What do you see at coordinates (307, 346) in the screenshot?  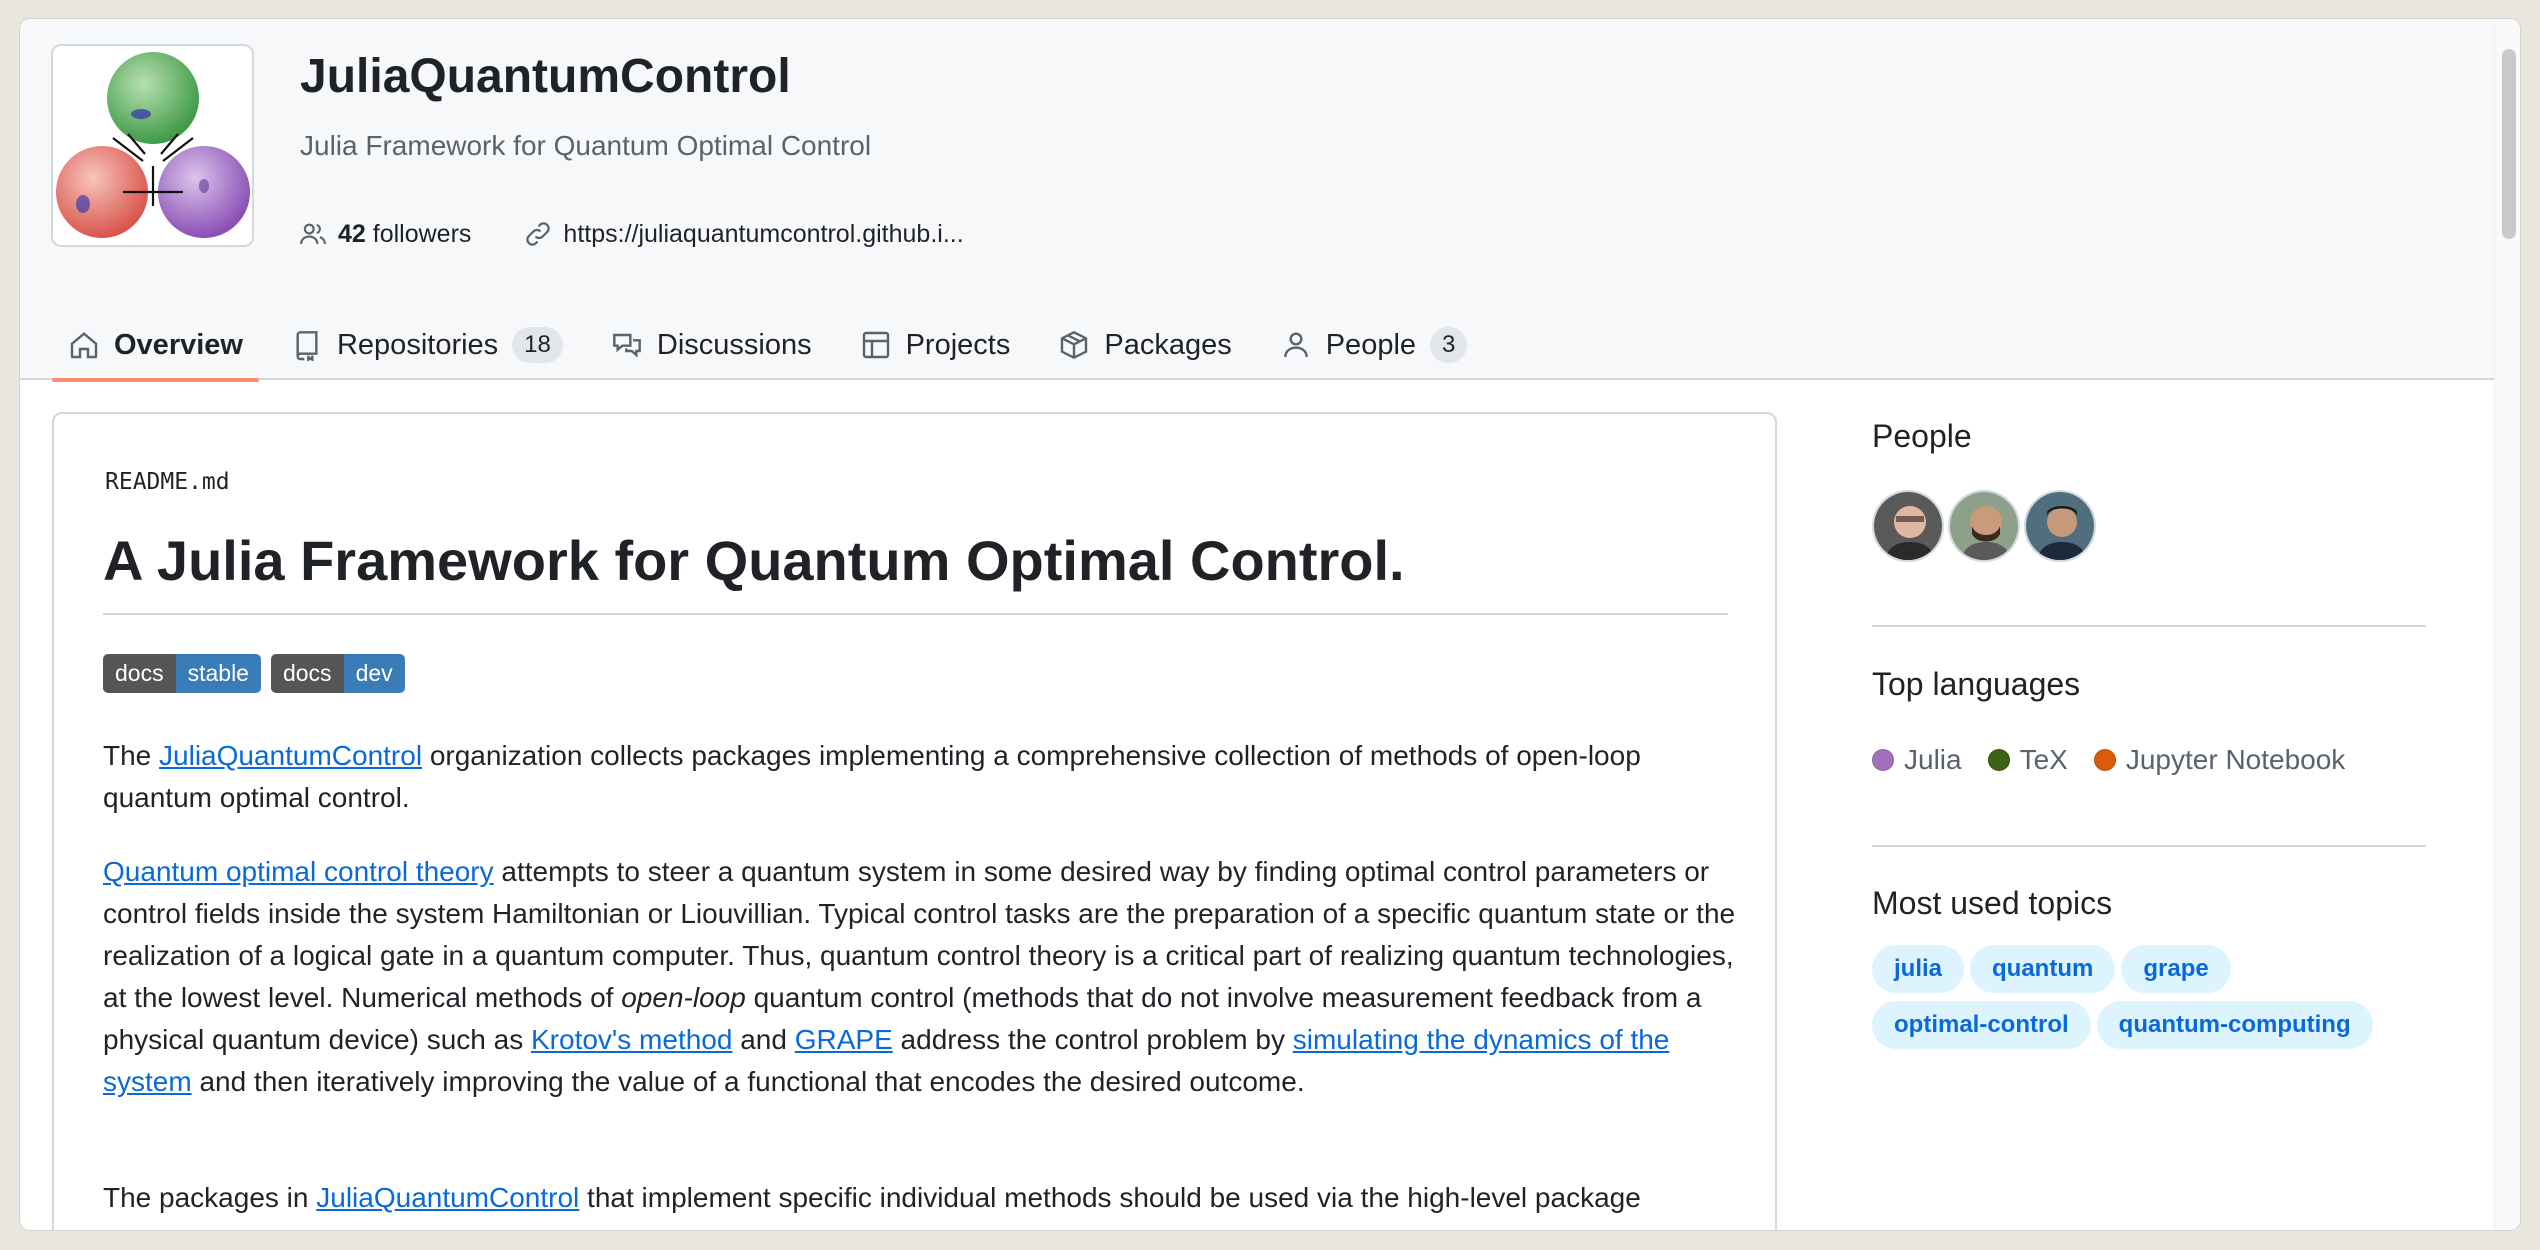 I see `repo-icon` at bounding box center [307, 346].